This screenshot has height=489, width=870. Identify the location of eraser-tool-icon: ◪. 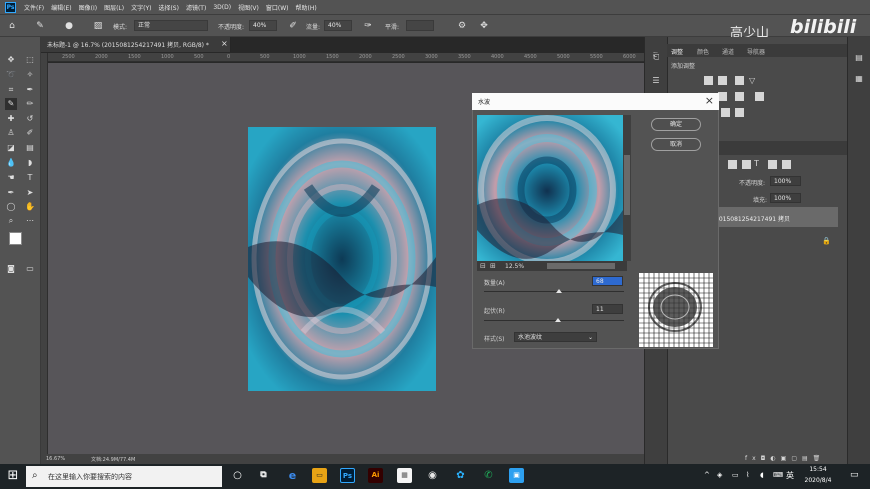
(11, 148).